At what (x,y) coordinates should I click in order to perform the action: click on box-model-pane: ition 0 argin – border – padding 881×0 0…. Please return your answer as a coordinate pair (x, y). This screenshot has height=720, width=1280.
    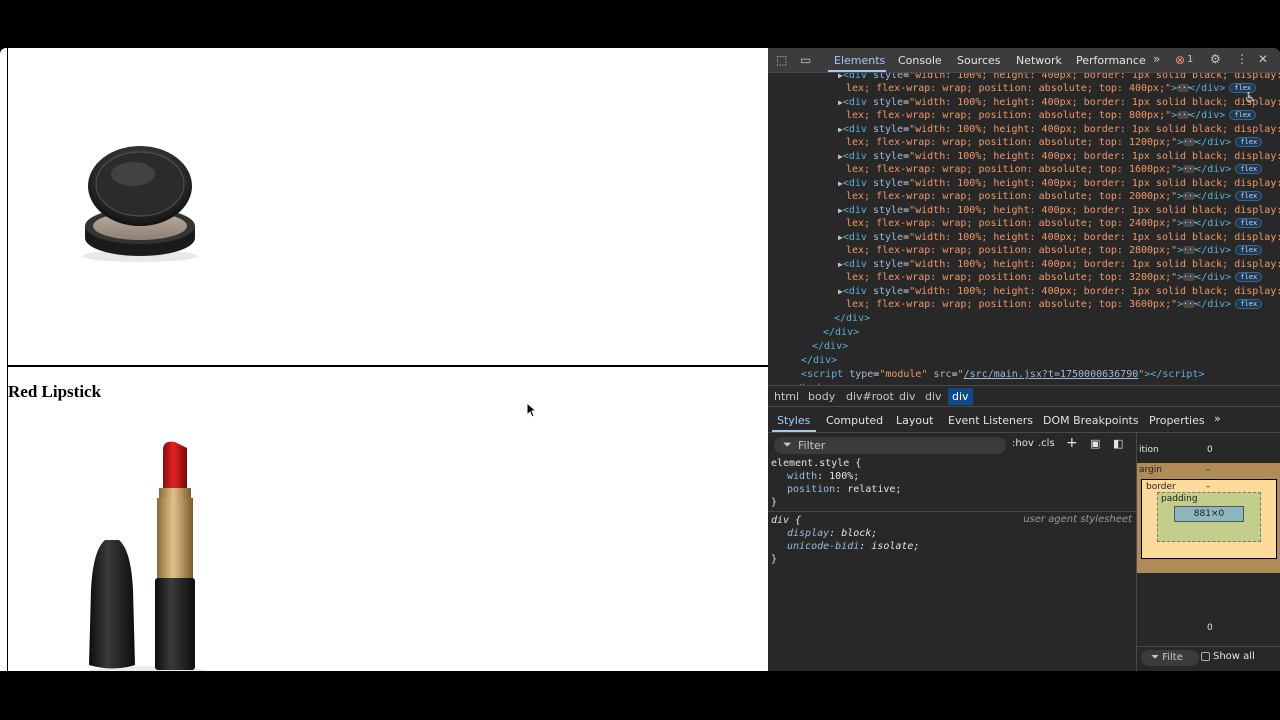
    Looking at the image, I should click on (1208, 552).